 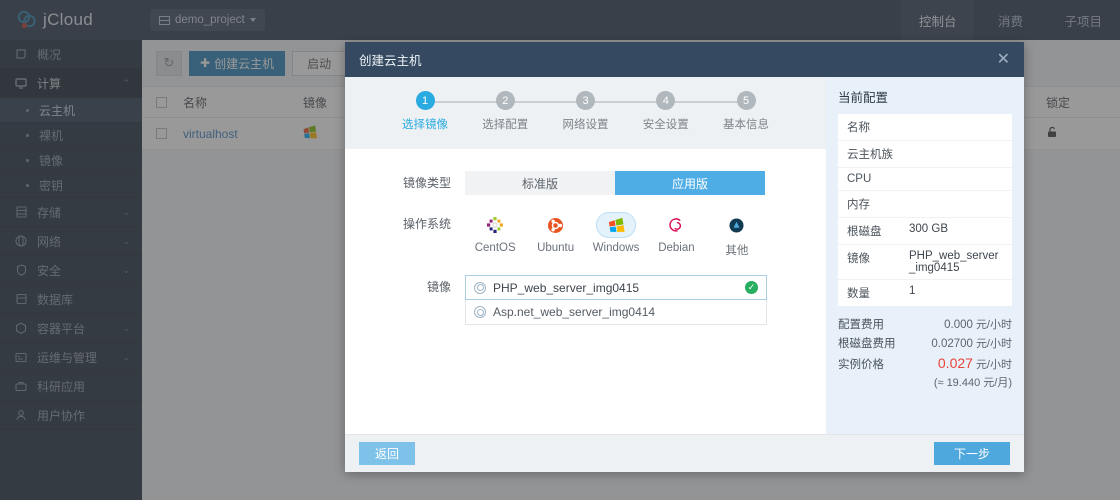 I want to click on check-circle-icon: ✓, so click(x=751, y=287).